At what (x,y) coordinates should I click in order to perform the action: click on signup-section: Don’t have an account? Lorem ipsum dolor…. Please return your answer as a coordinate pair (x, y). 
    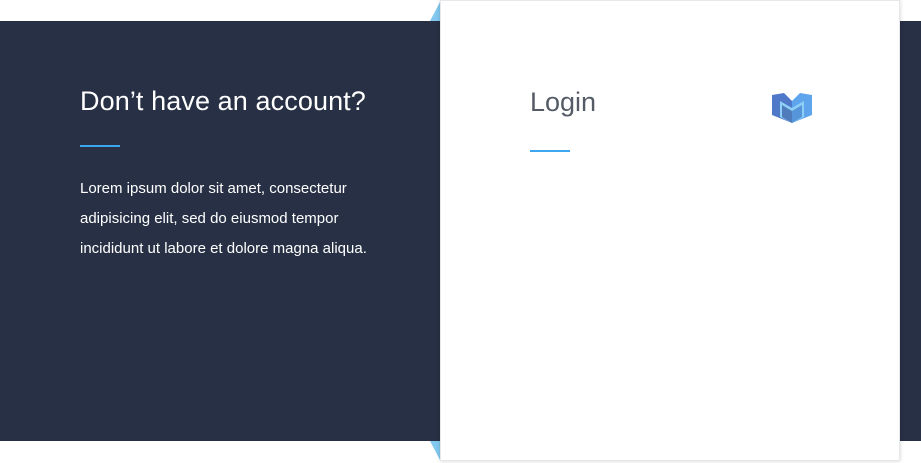
    Looking at the image, I should click on (230, 175).